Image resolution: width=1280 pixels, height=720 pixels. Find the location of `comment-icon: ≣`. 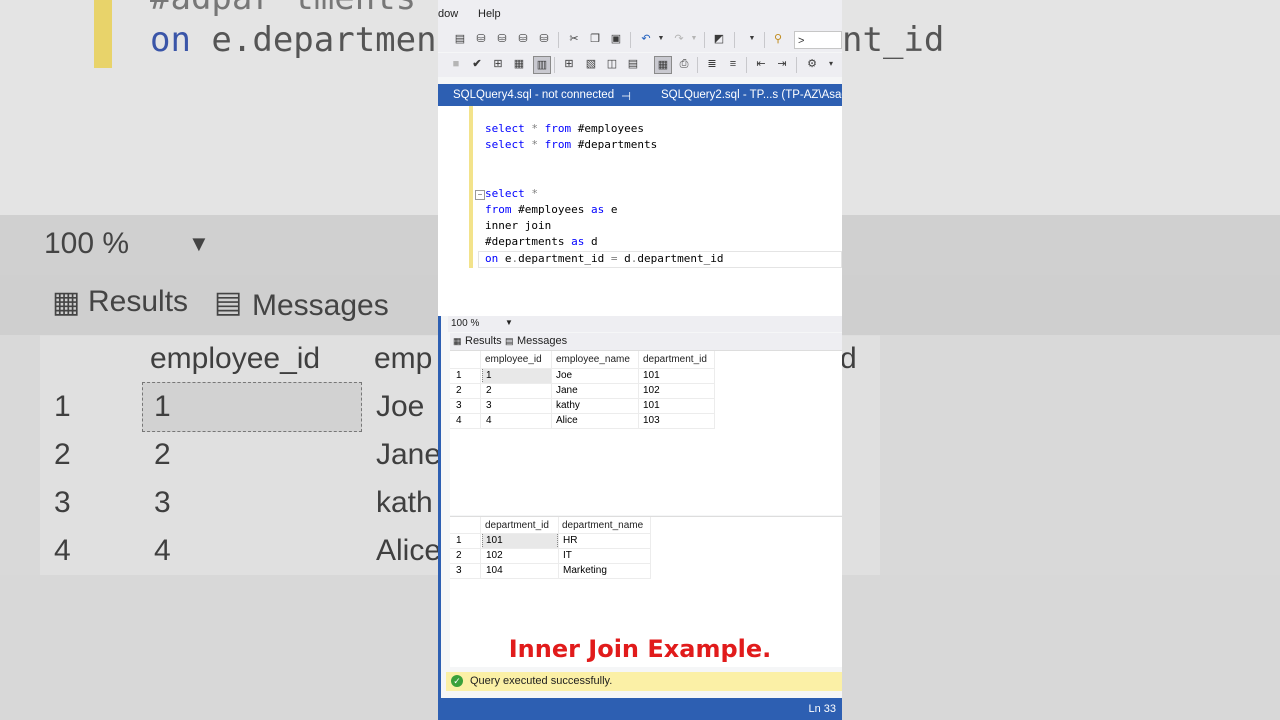

comment-icon: ≣ is located at coordinates (712, 64).